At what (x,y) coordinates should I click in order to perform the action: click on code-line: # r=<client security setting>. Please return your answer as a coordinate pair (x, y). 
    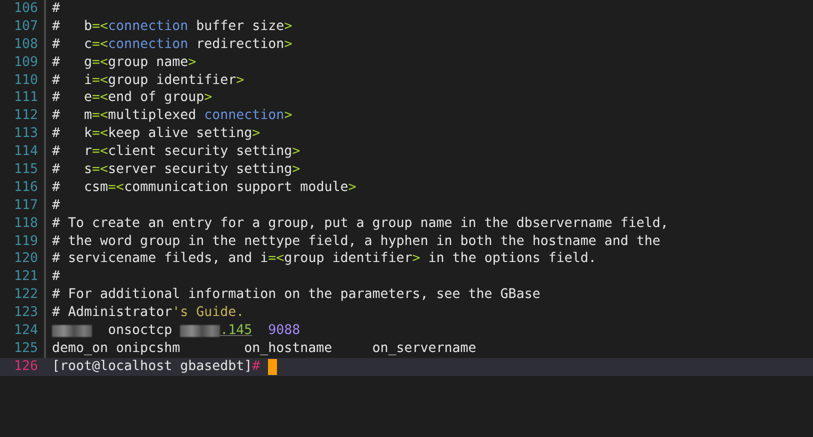
    Looking at the image, I should click on (176, 152).